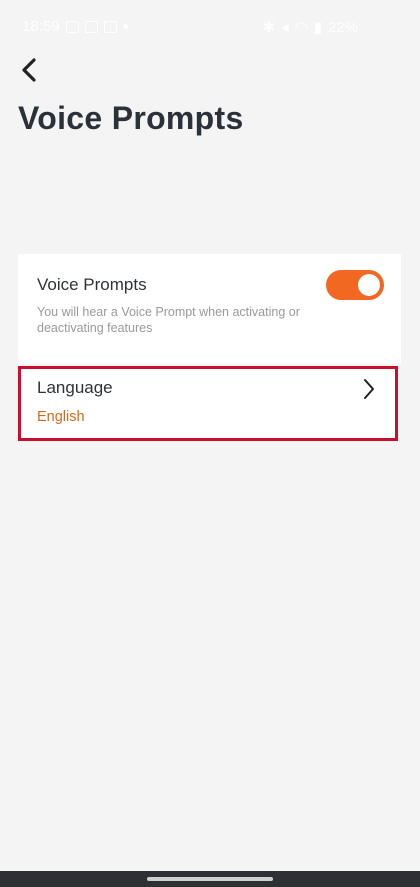 This screenshot has width=420, height=887. What do you see at coordinates (310, 27) in the screenshot?
I see `status-right: ✱ ◂ ◠ ▮ 22%` at bounding box center [310, 27].